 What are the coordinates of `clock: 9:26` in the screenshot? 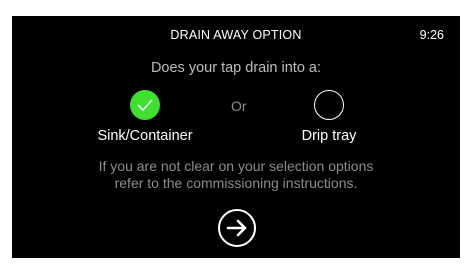 It's located at (431, 35).